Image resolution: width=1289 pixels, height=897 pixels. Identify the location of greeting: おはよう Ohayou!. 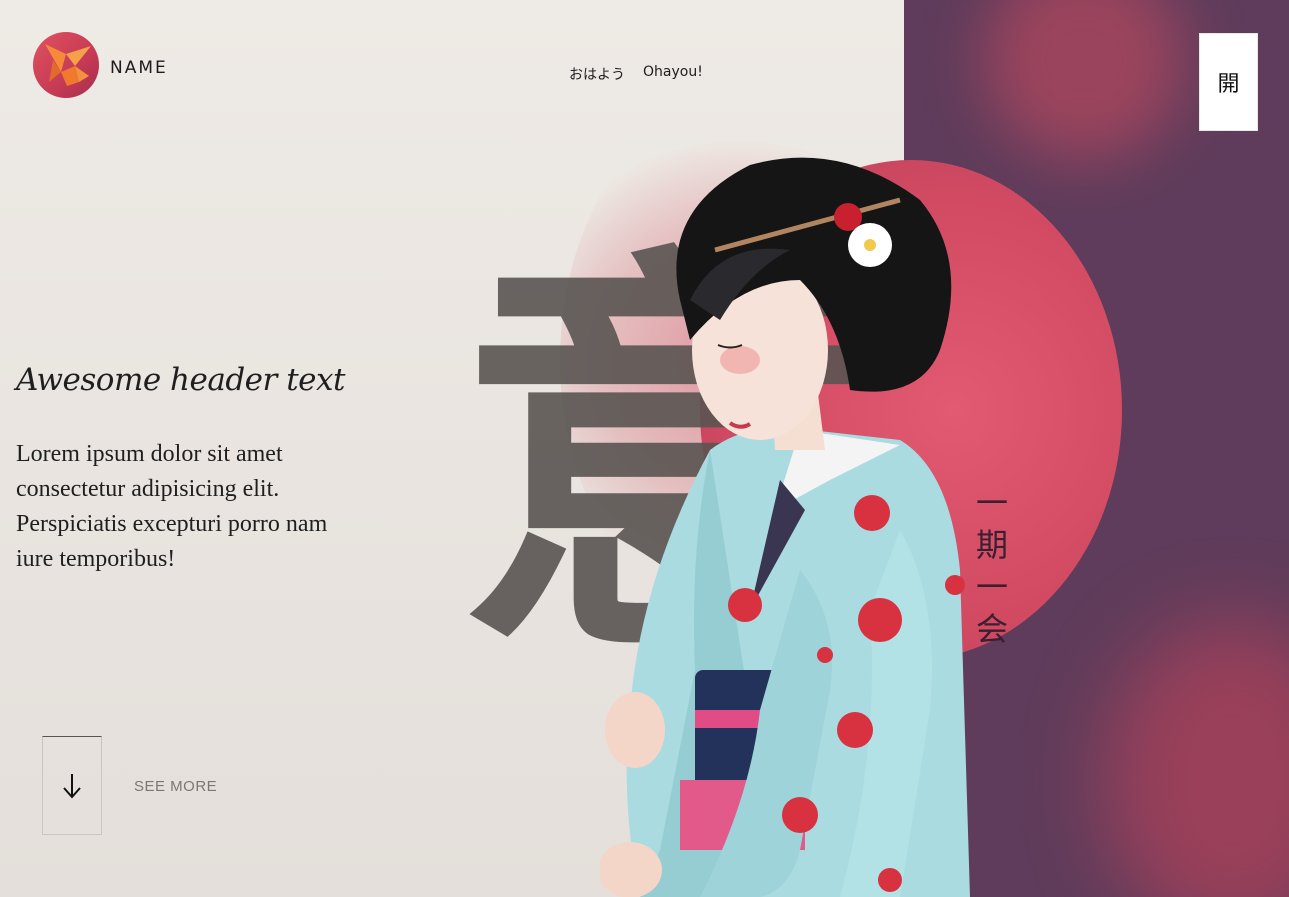
(636, 74).